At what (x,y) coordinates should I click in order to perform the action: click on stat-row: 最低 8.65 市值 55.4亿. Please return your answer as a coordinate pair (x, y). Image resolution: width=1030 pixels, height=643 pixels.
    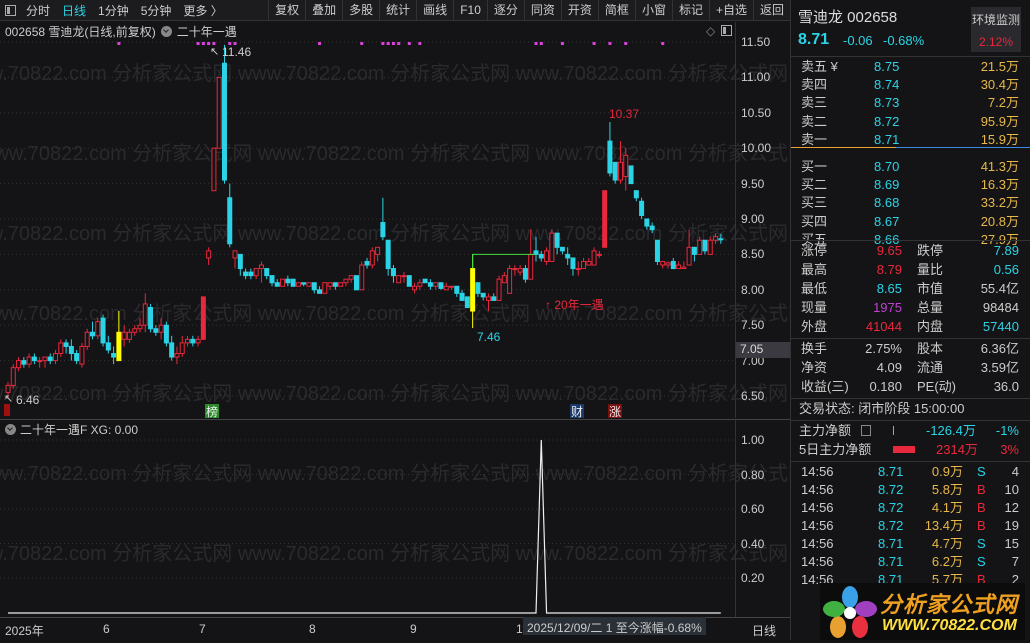
    Looking at the image, I should click on (910, 289).